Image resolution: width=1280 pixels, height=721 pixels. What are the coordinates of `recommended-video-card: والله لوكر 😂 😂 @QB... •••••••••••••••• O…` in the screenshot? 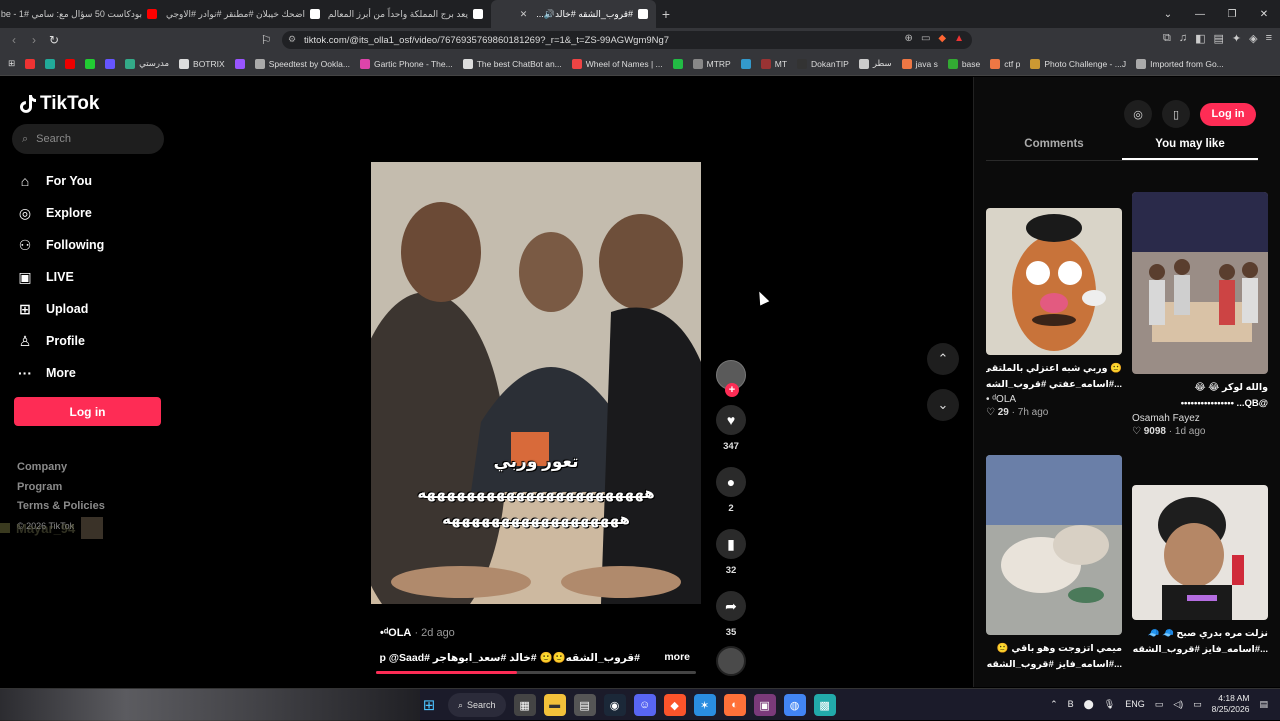 It's located at (1200, 314).